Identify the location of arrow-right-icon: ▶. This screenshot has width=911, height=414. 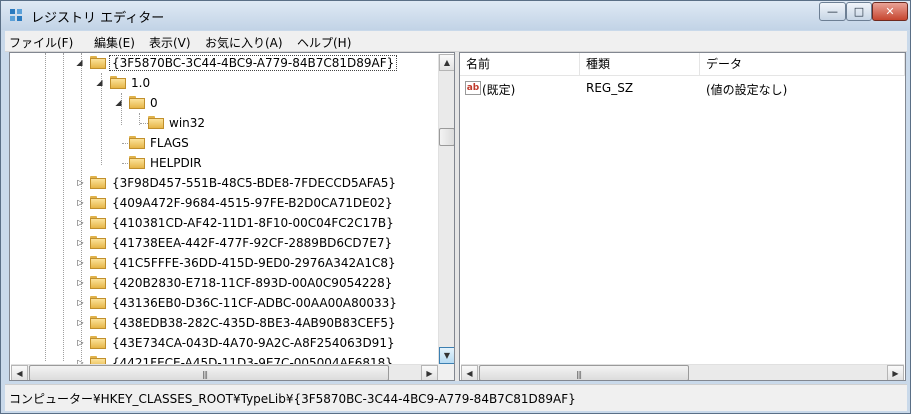
(429, 373).